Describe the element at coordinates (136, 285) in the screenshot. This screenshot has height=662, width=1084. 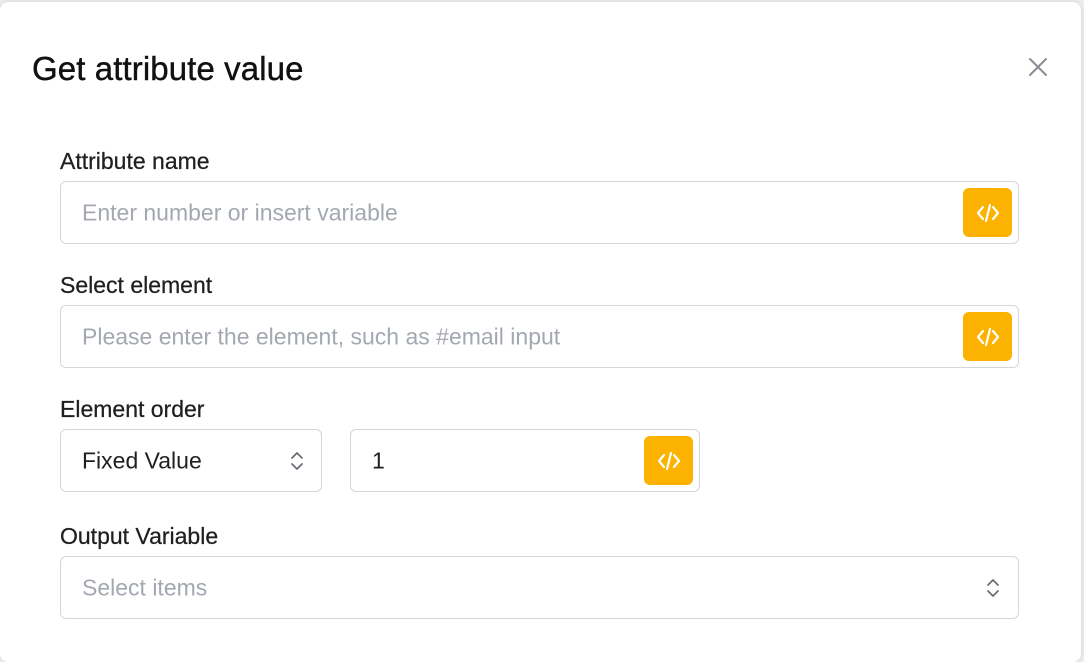
I see `select-element-label: Select element` at that location.